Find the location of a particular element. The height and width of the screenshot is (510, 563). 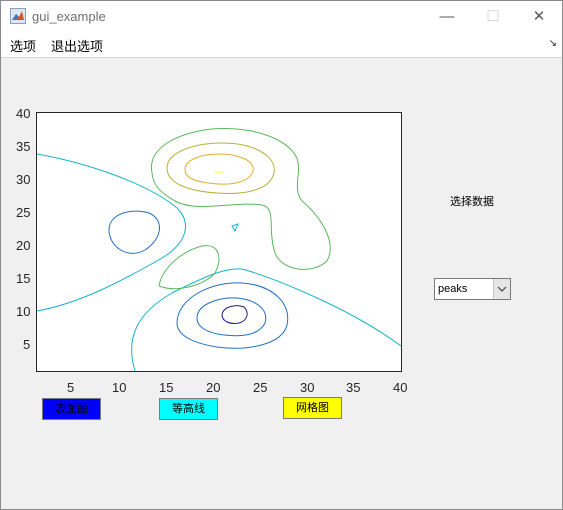

contour-line-blue-inner is located at coordinates (231, 317).